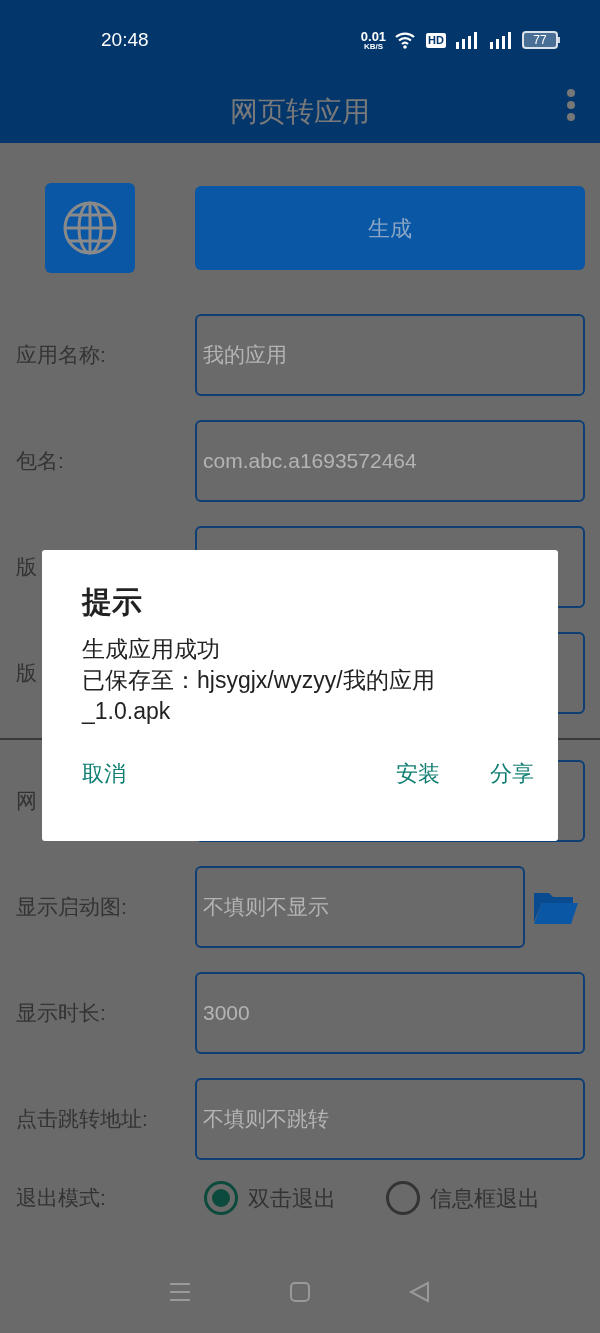  What do you see at coordinates (390, 1119) in the screenshot?
I see `input-field: 不填则不跳转` at bounding box center [390, 1119].